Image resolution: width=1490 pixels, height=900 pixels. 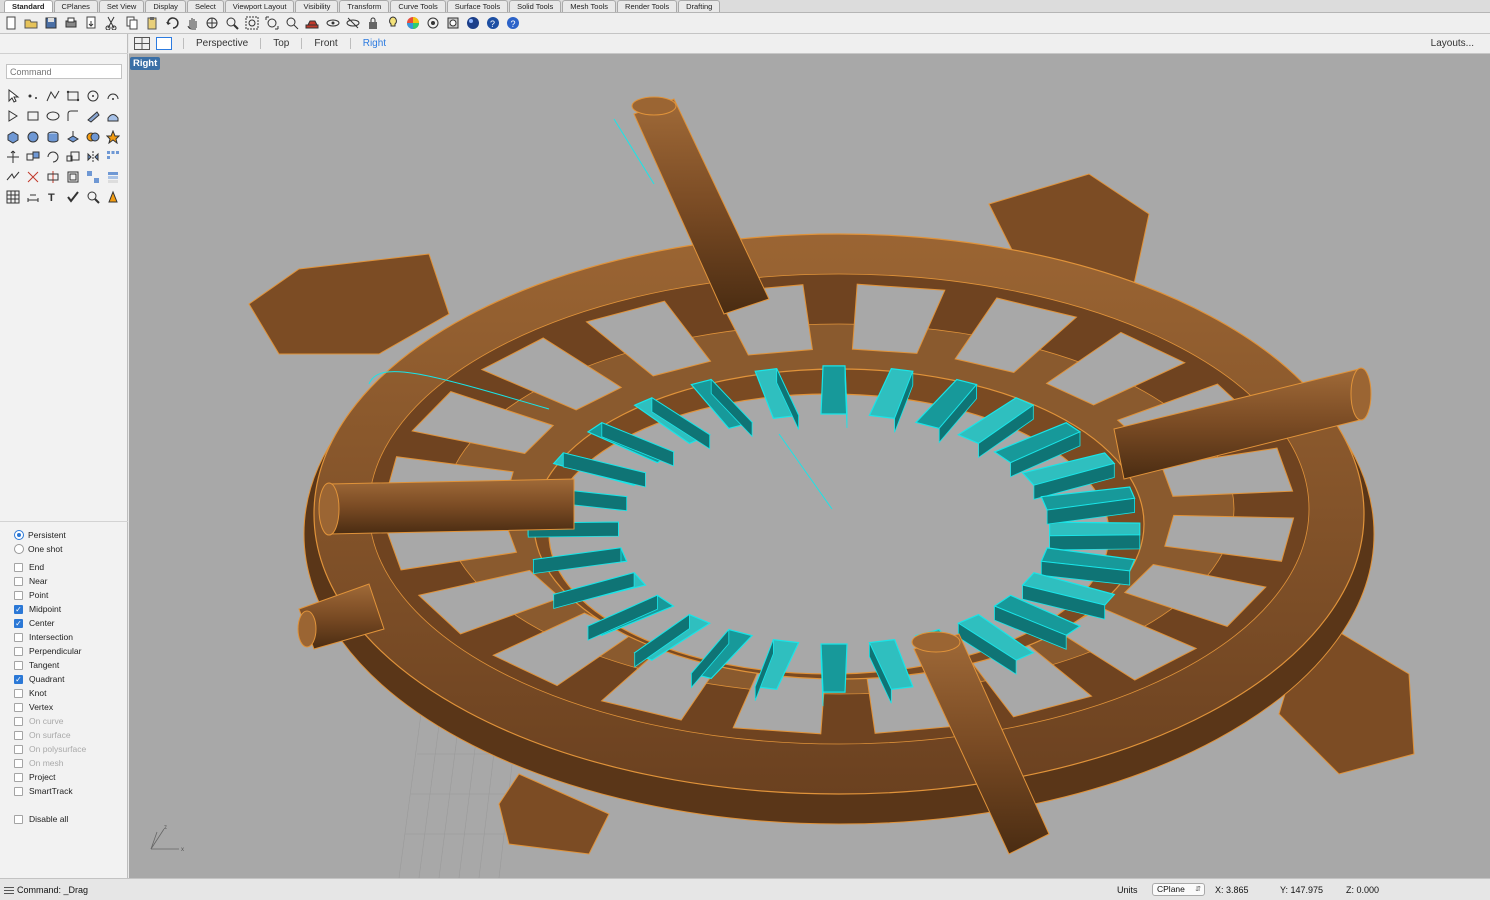 I want to click on single-viewport-icon, so click(x=164, y=44).